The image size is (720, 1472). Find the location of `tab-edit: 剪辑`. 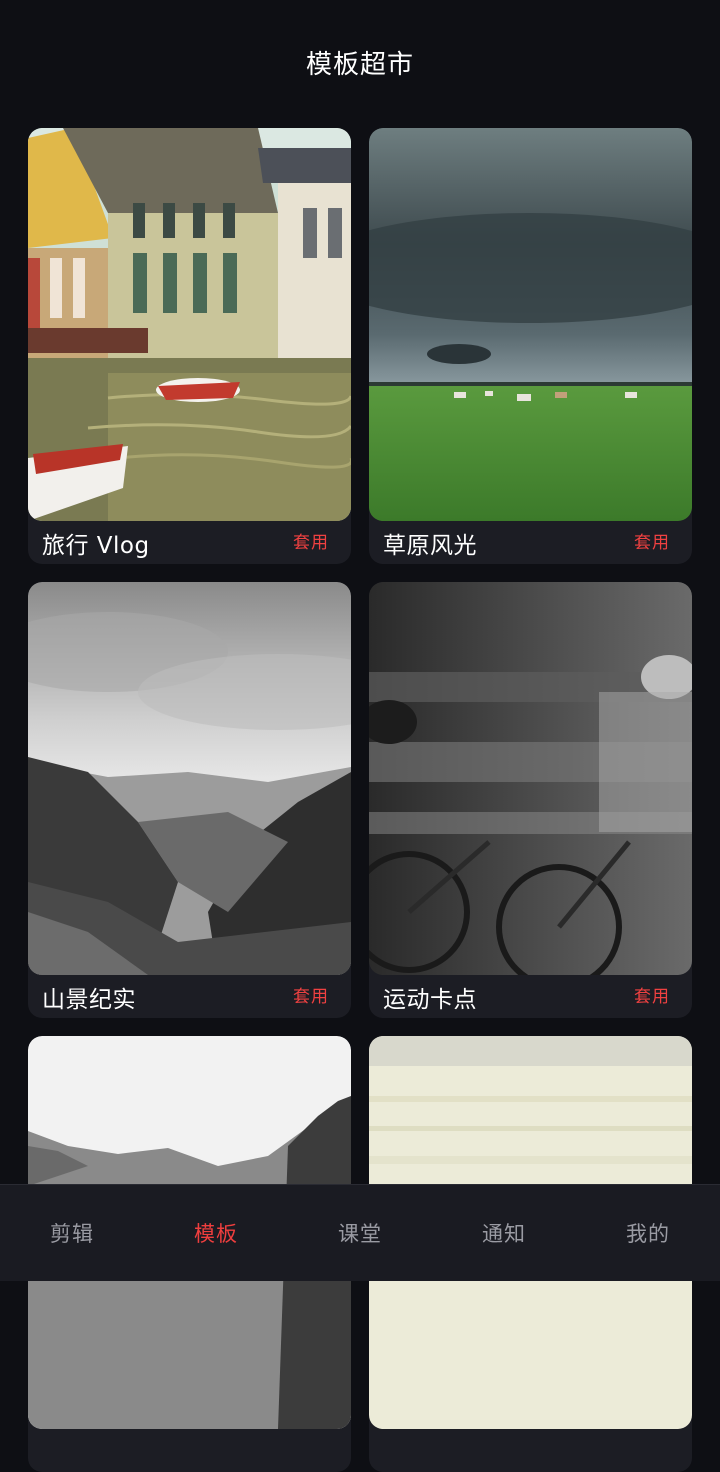

tab-edit: 剪辑 is located at coordinates (72, 1233).